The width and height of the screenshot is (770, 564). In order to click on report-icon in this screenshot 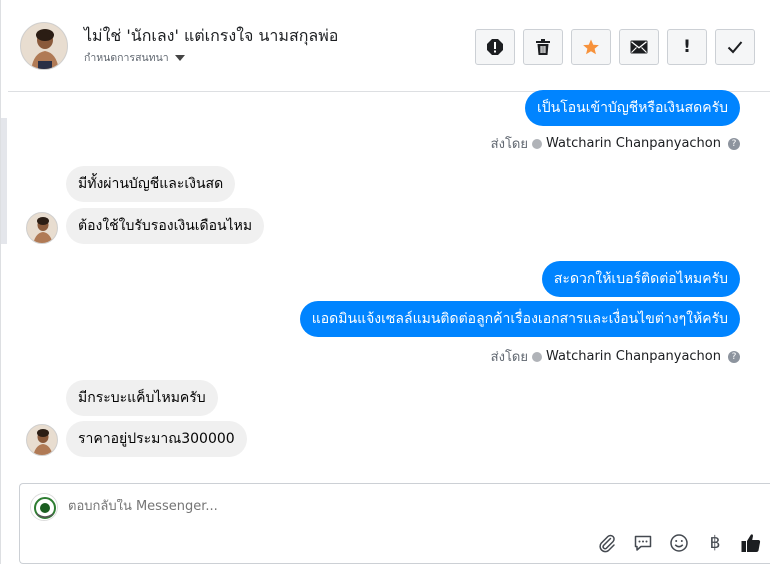, I will do `click(495, 47)`.